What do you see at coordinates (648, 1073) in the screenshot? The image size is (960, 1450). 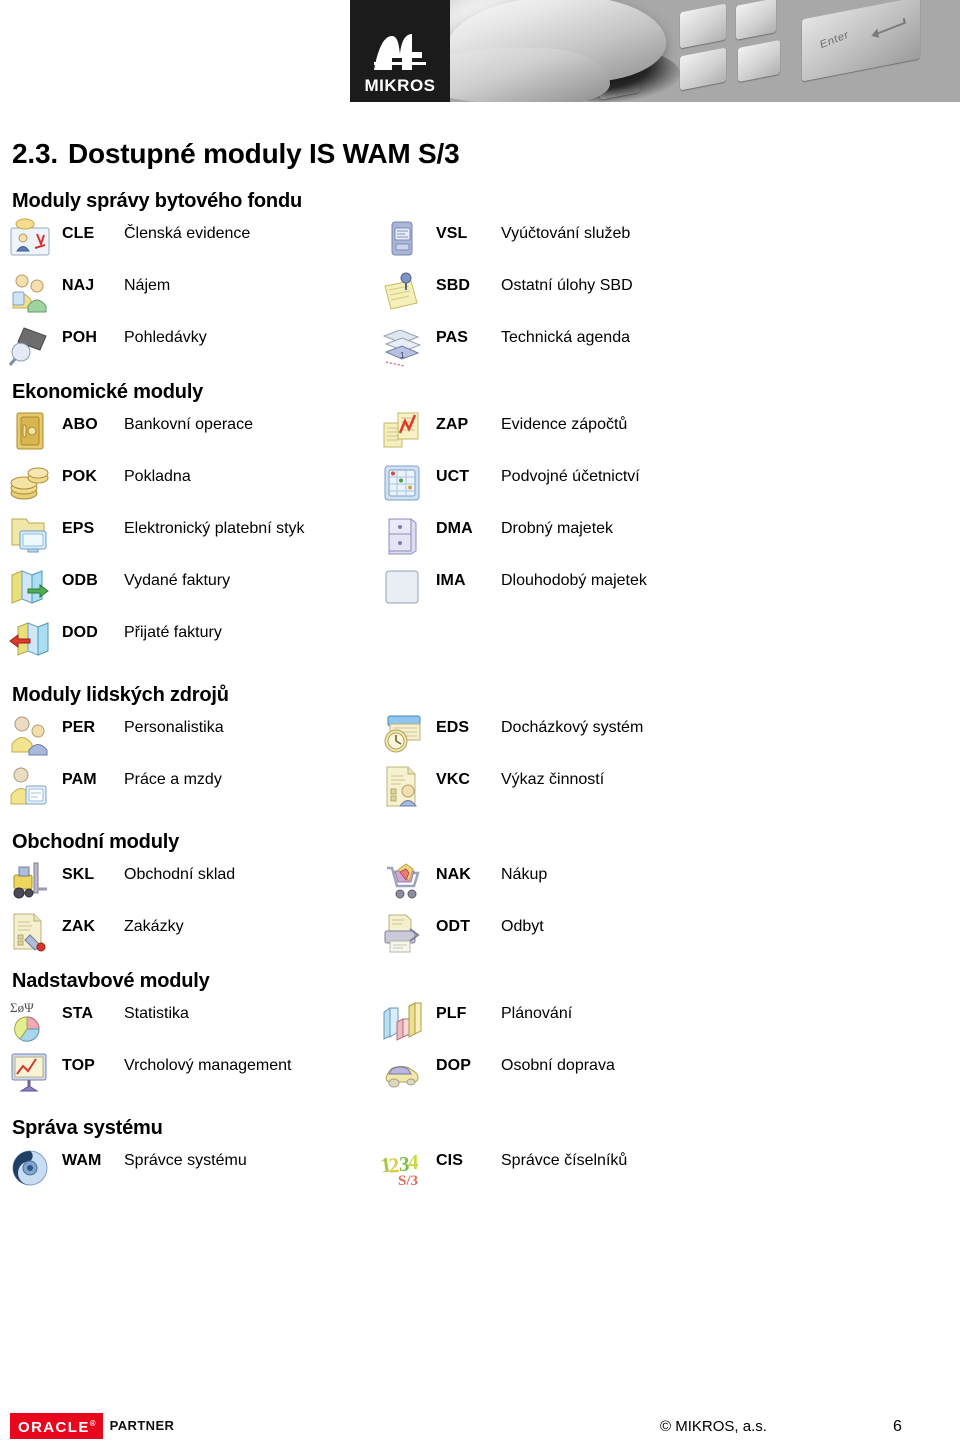 I see `module-entry-dop: DOP Osobní doprava` at bounding box center [648, 1073].